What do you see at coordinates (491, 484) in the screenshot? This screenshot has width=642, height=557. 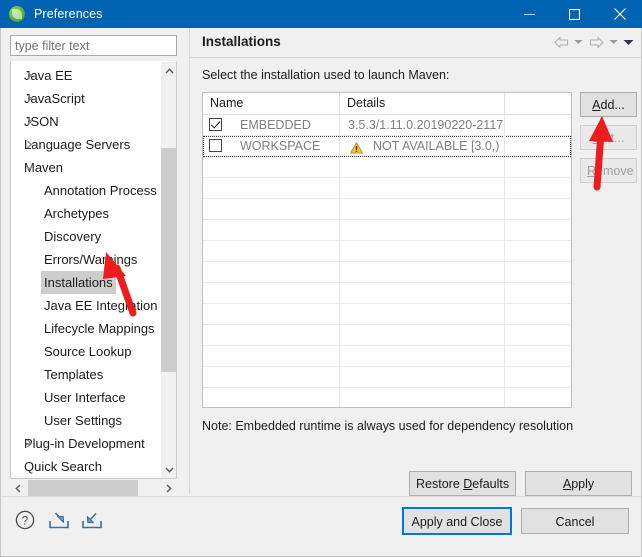 I see `restore-defaults-post: efaults` at bounding box center [491, 484].